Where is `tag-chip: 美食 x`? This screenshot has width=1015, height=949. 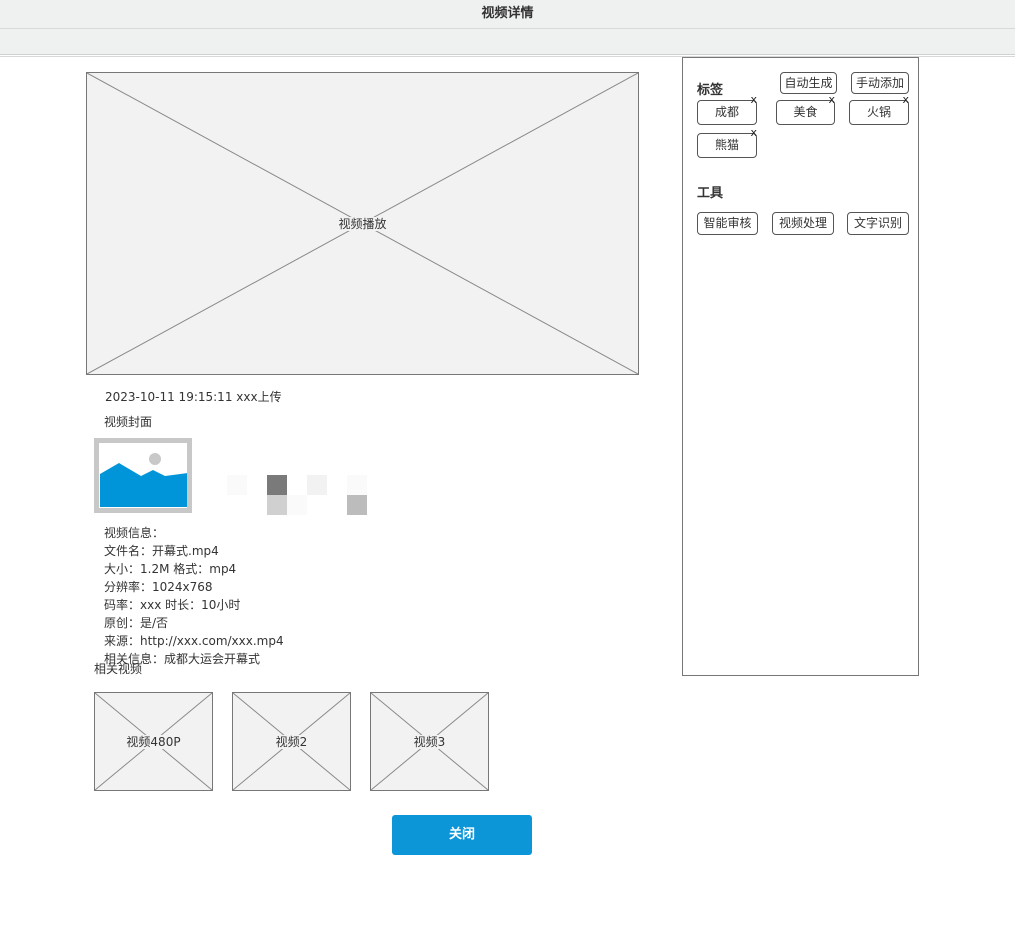
tag-chip: 美食 x is located at coordinates (805, 109).